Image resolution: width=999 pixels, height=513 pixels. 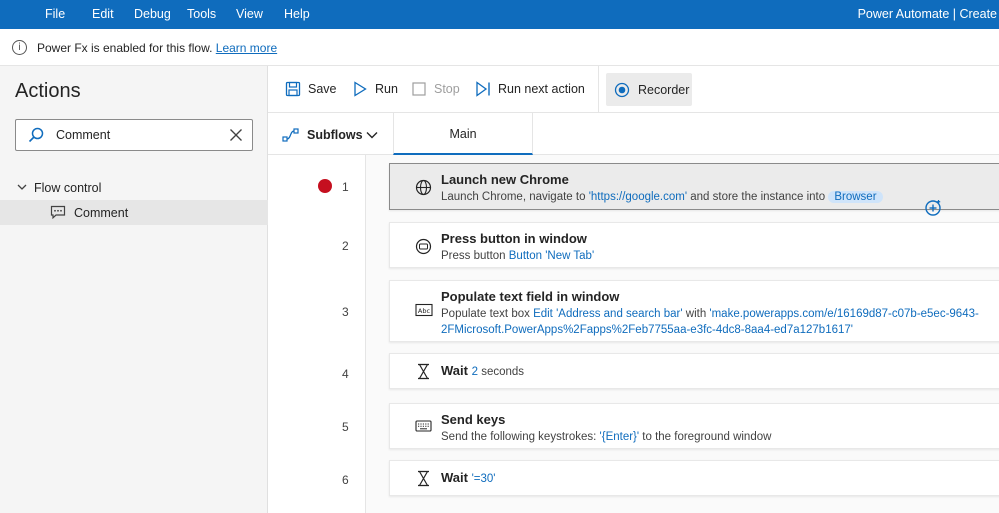 I want to click on step-title: Press button in window, so click(x=514, y=238).